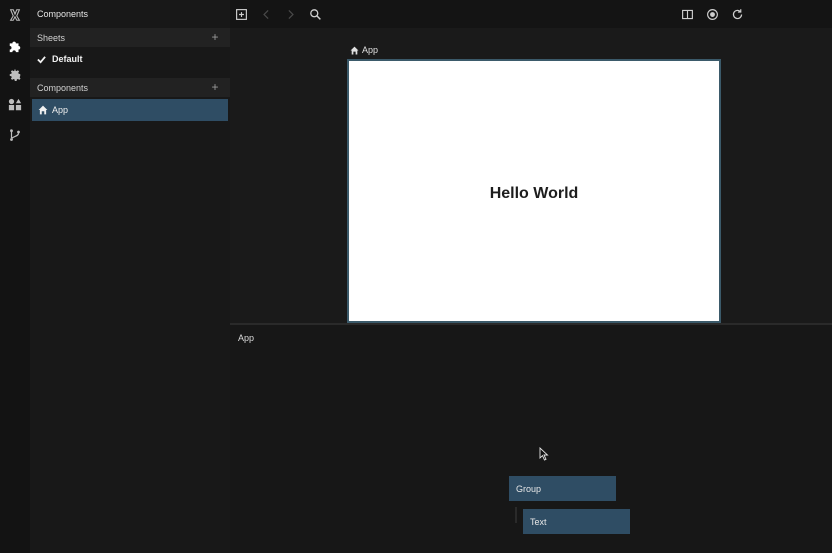  What do you see at coordinates (531, 14) in the screenshot?
I see `top-toolbar` at bounding box center [531, 14].